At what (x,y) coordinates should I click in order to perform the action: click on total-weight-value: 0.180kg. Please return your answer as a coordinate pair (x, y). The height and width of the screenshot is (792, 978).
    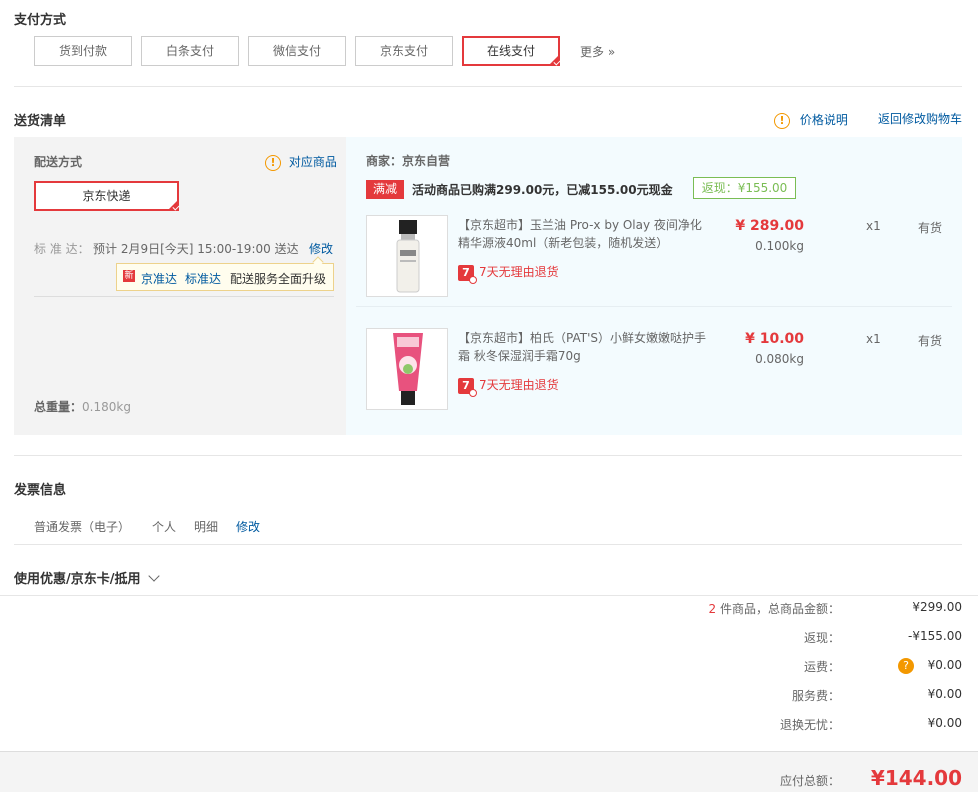
    Looking at the image, I should click on (106, 407).